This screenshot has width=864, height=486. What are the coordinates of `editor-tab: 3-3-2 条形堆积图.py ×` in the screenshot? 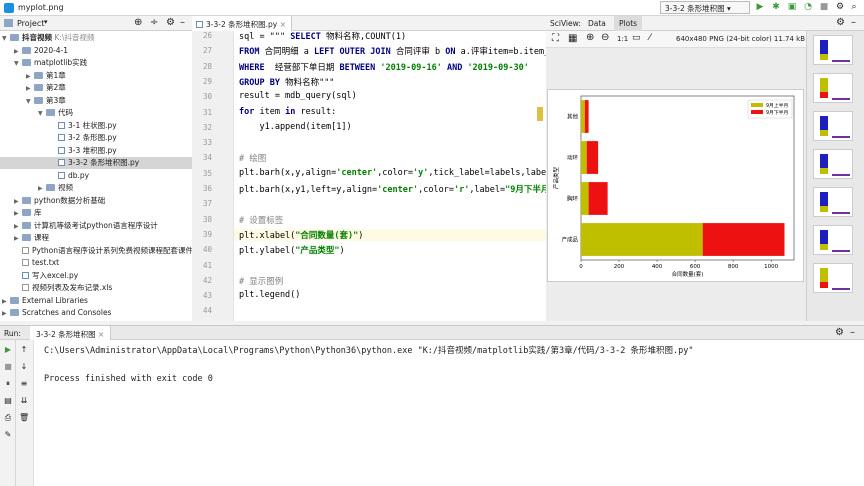 It's located at (242, 23).